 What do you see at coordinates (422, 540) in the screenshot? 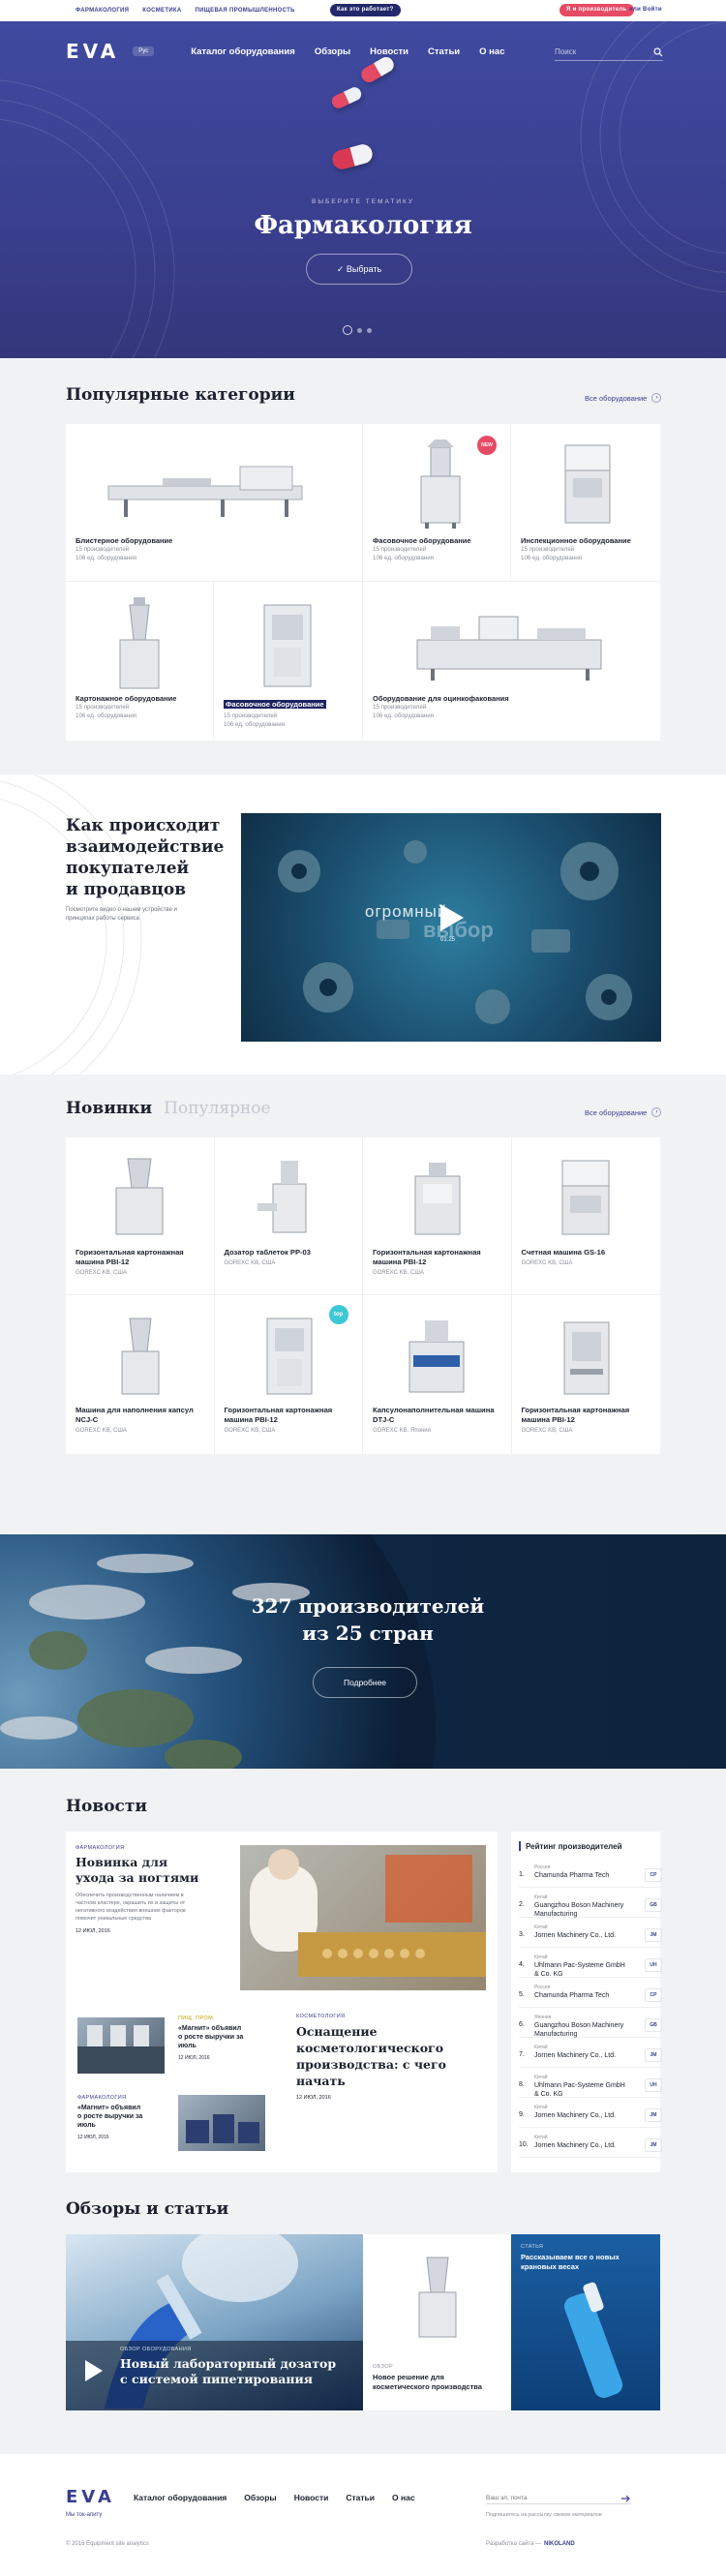
I see `category-name: Фасовочное оборудование` at bounding box center [422, 540].